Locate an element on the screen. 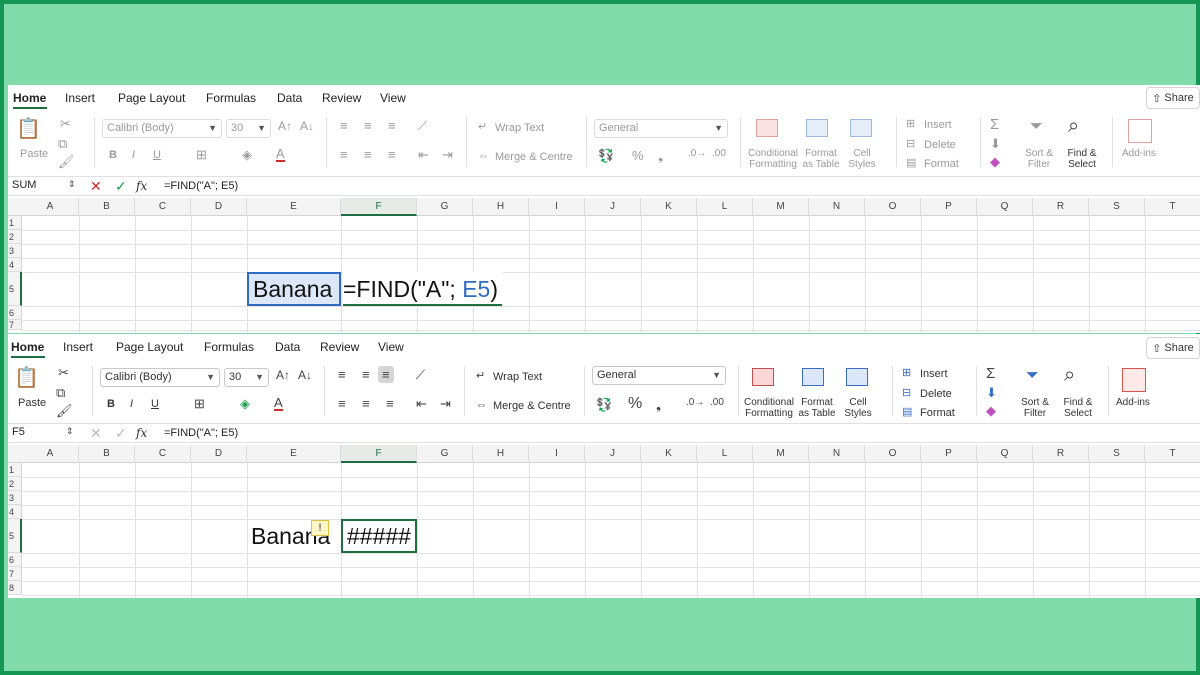 The image size is (1200, 675). conditional-formatting-icon is located at coordinates (767, 128).